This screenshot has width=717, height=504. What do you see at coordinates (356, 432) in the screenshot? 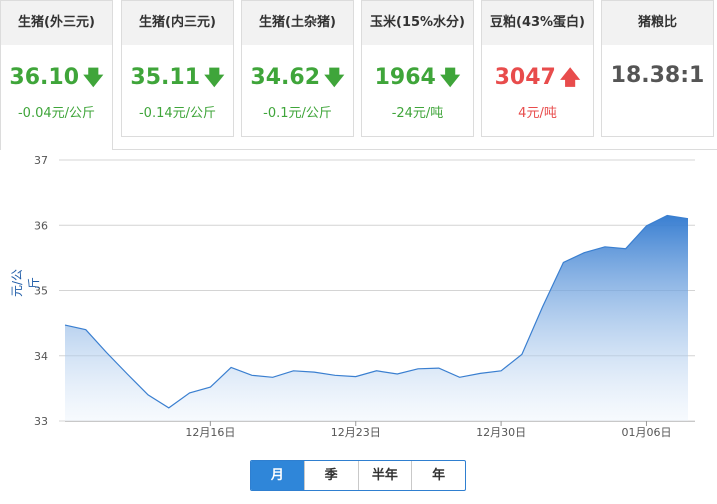
I see `x-tick-label: 12月23日` at bounding box center [356, 432].